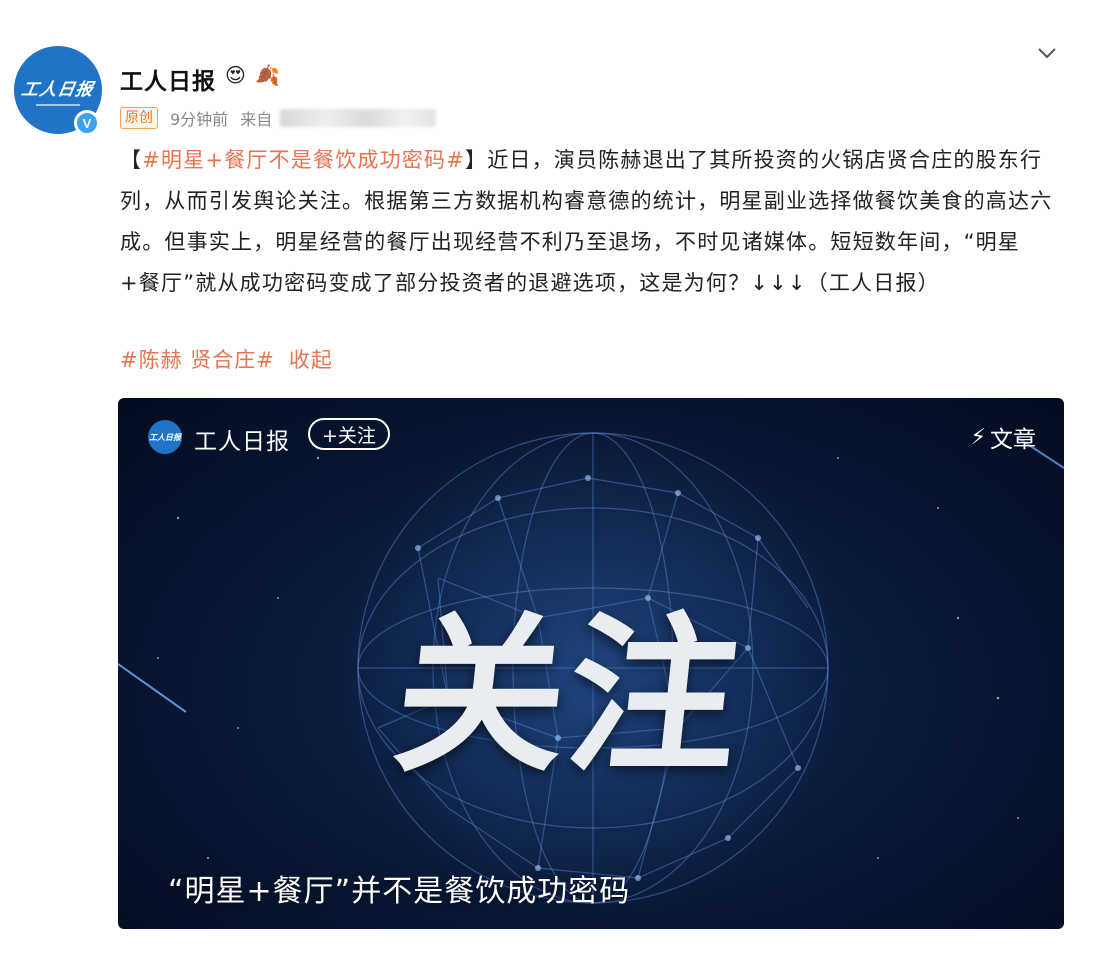 The width and height of the screenshot is (1106, 954). I want to click on article-link: ⚡ 文章, so click(1003, 437).